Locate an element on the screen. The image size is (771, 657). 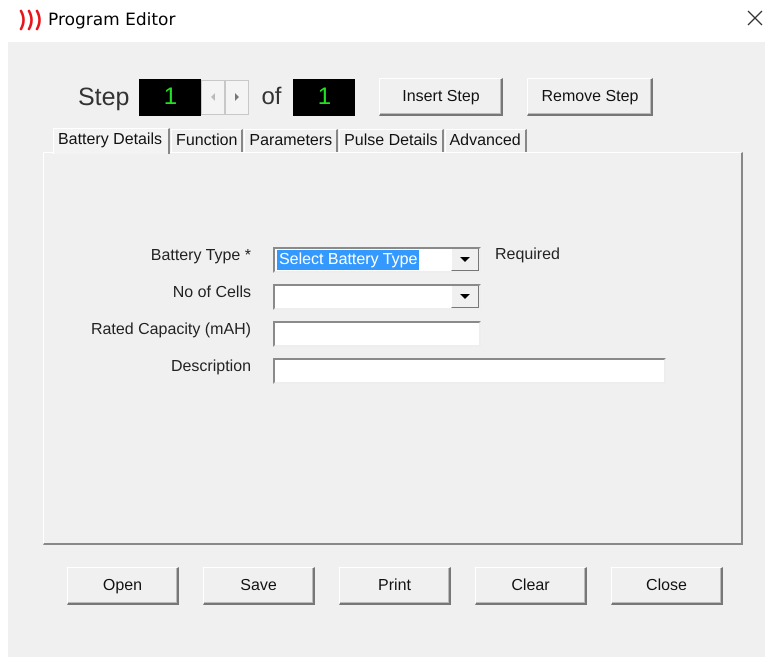
window-title: Program Editor is located at coordinates (112, 20).